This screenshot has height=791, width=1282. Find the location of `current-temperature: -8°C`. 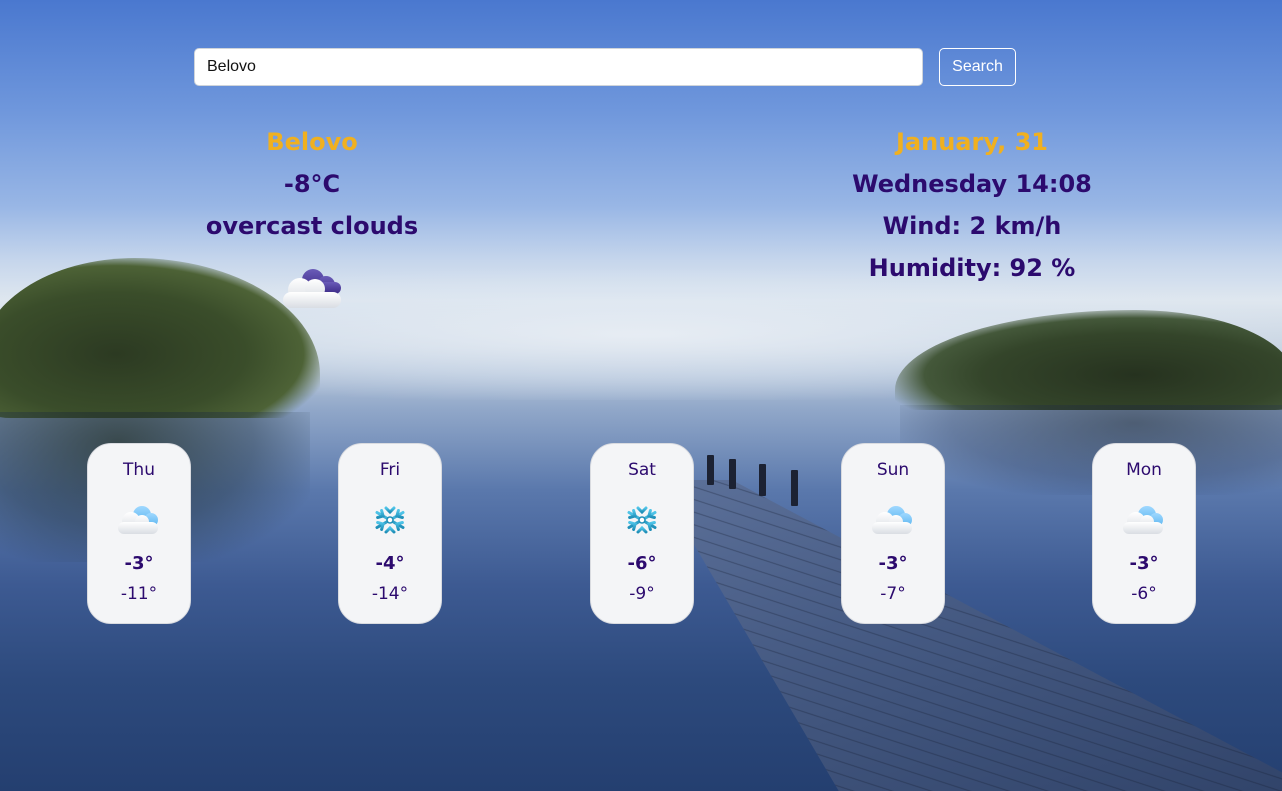

current-temperature: -8°C is located at coordinates (312, 184).